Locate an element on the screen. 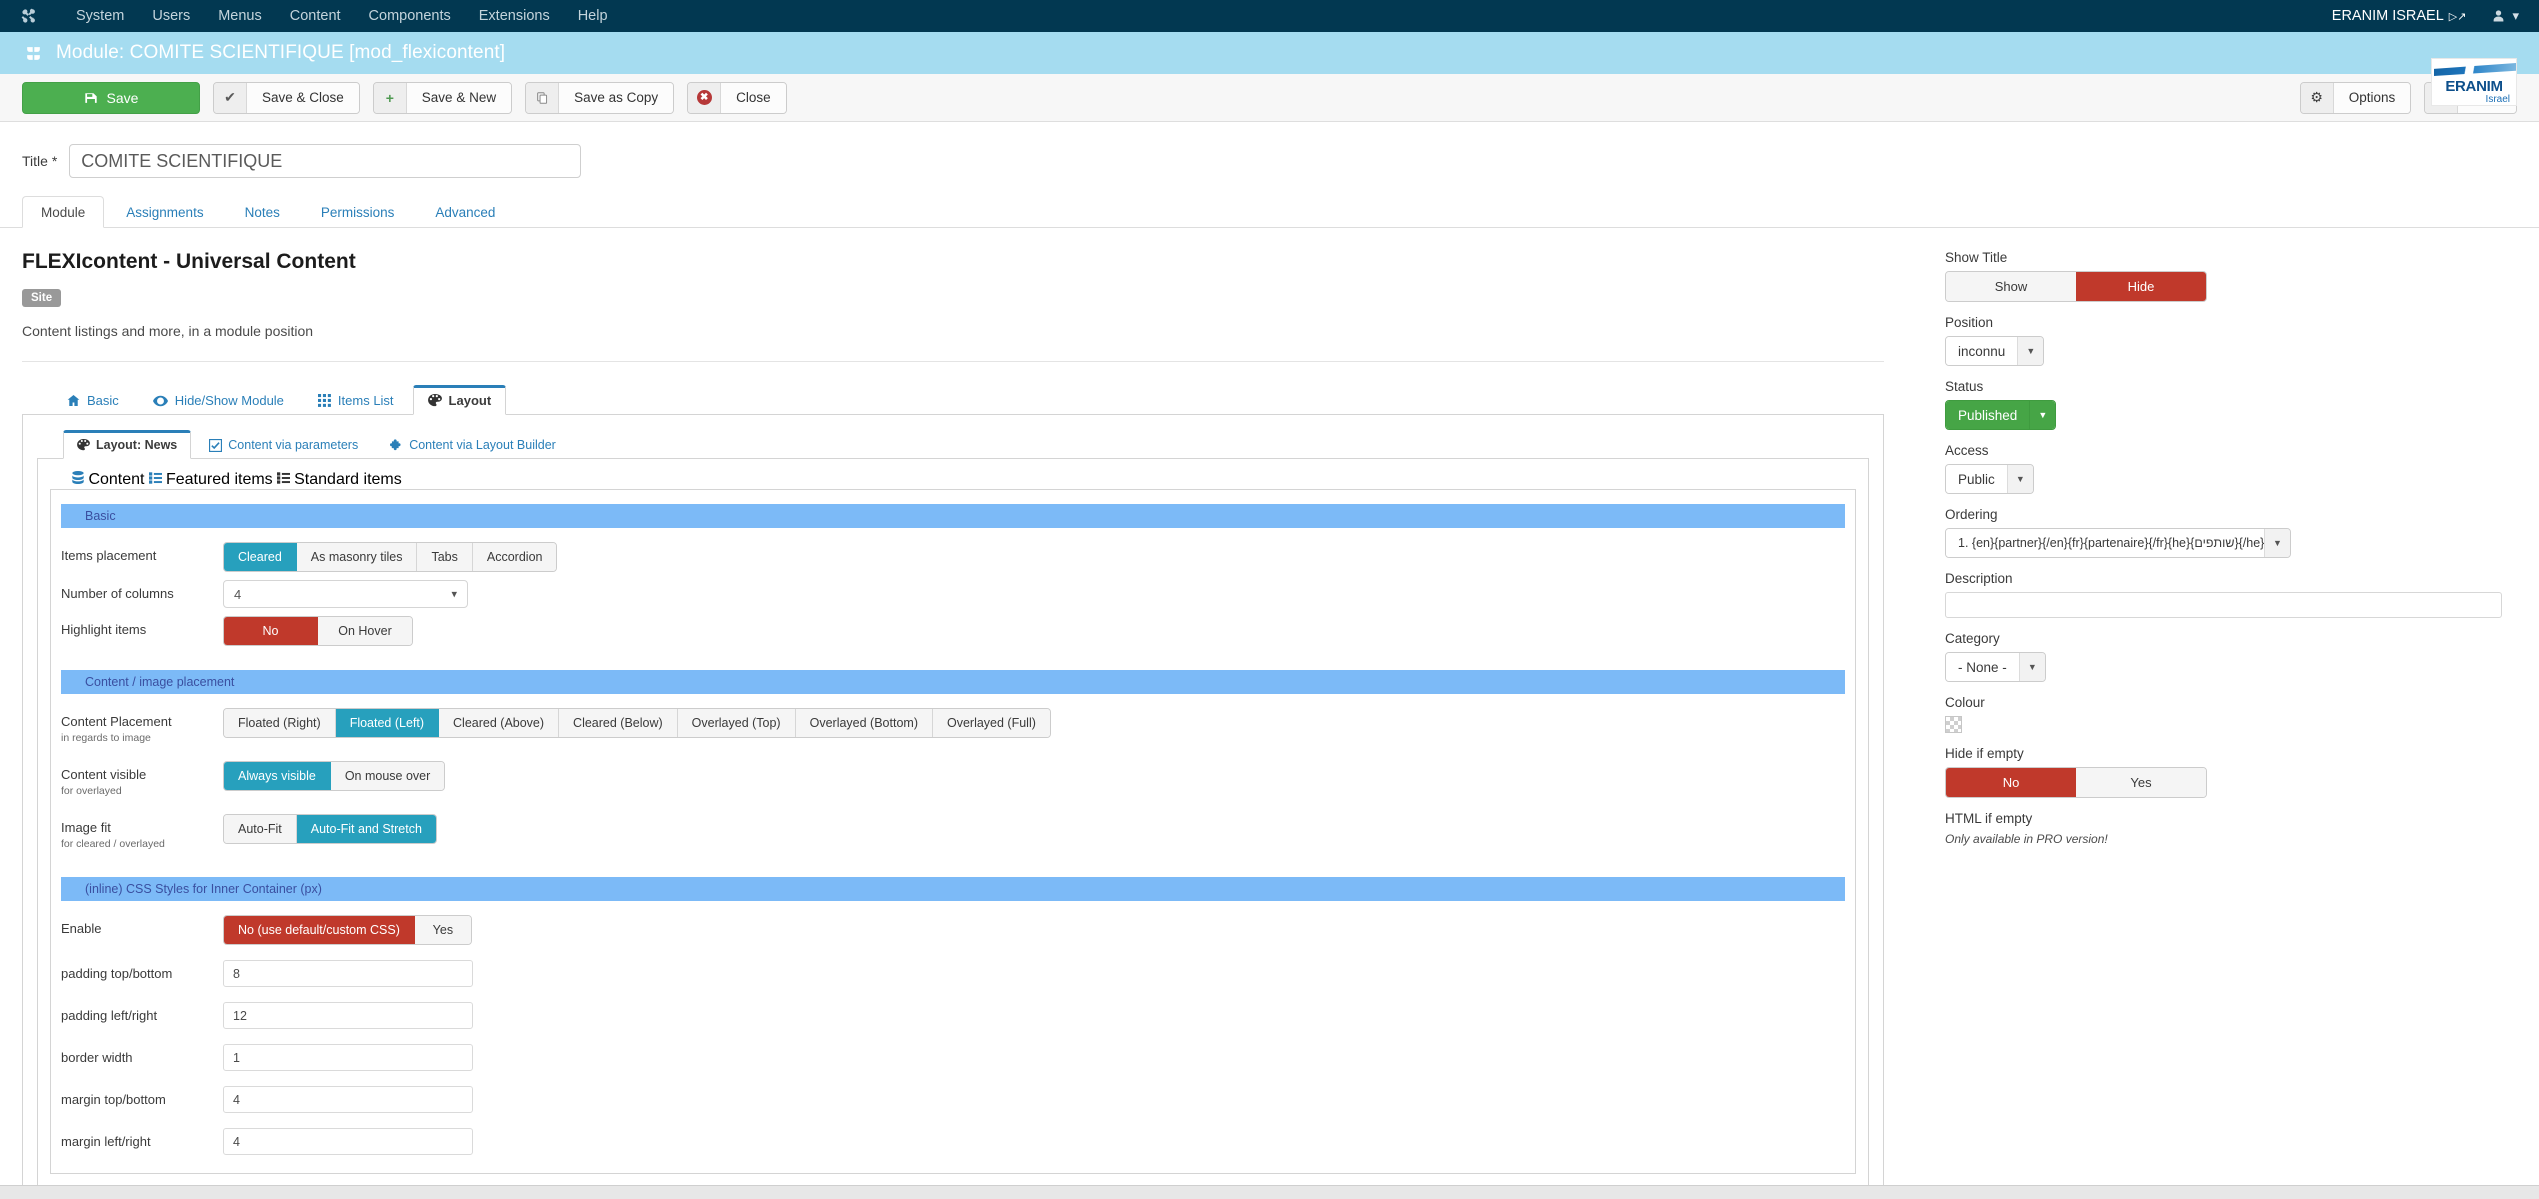 The width and height of the screenshot is (2539, 1199). category-value: - None - is located at coordinates (1982, 667).